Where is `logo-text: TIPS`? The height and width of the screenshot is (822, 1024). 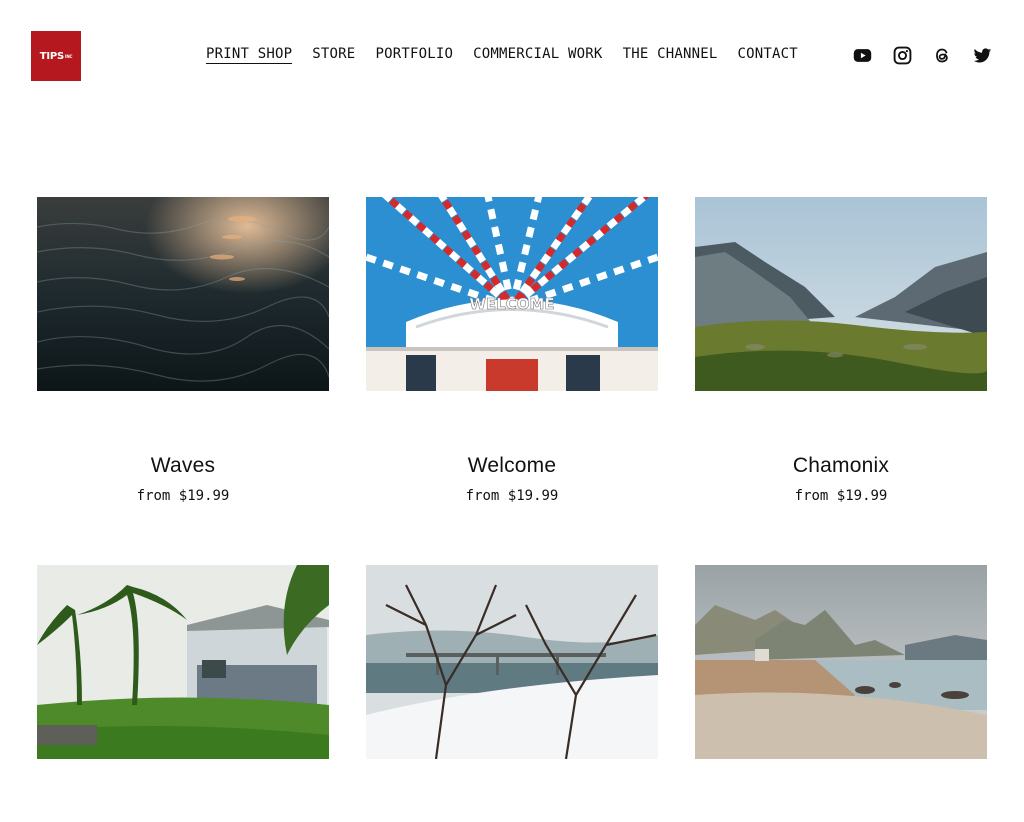
logo-text: TIPS is located at coordinates (52, 56).